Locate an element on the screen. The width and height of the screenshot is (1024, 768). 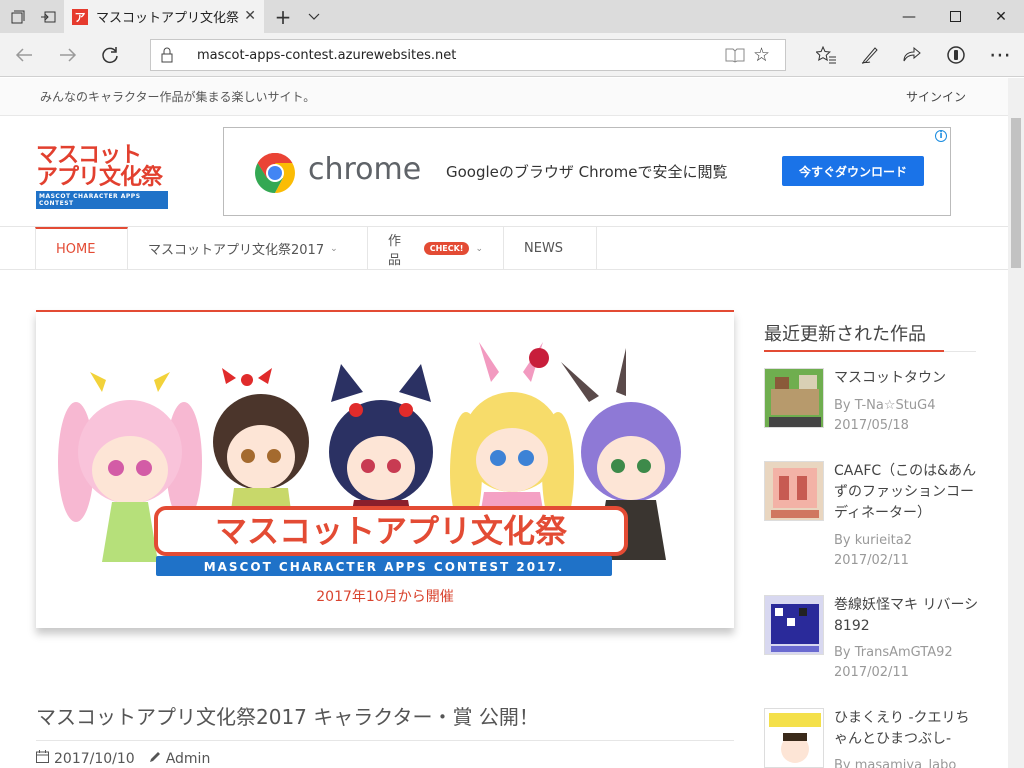
menu-home: HOME is located at coordinates (81, 248).